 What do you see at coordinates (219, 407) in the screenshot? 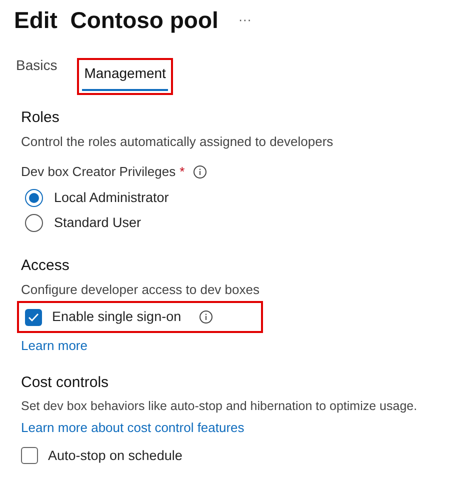
I see `section-description: Set dev box behaviors like auto-stop and hibernation to optimize usage.` at bounding box center [219, 407].